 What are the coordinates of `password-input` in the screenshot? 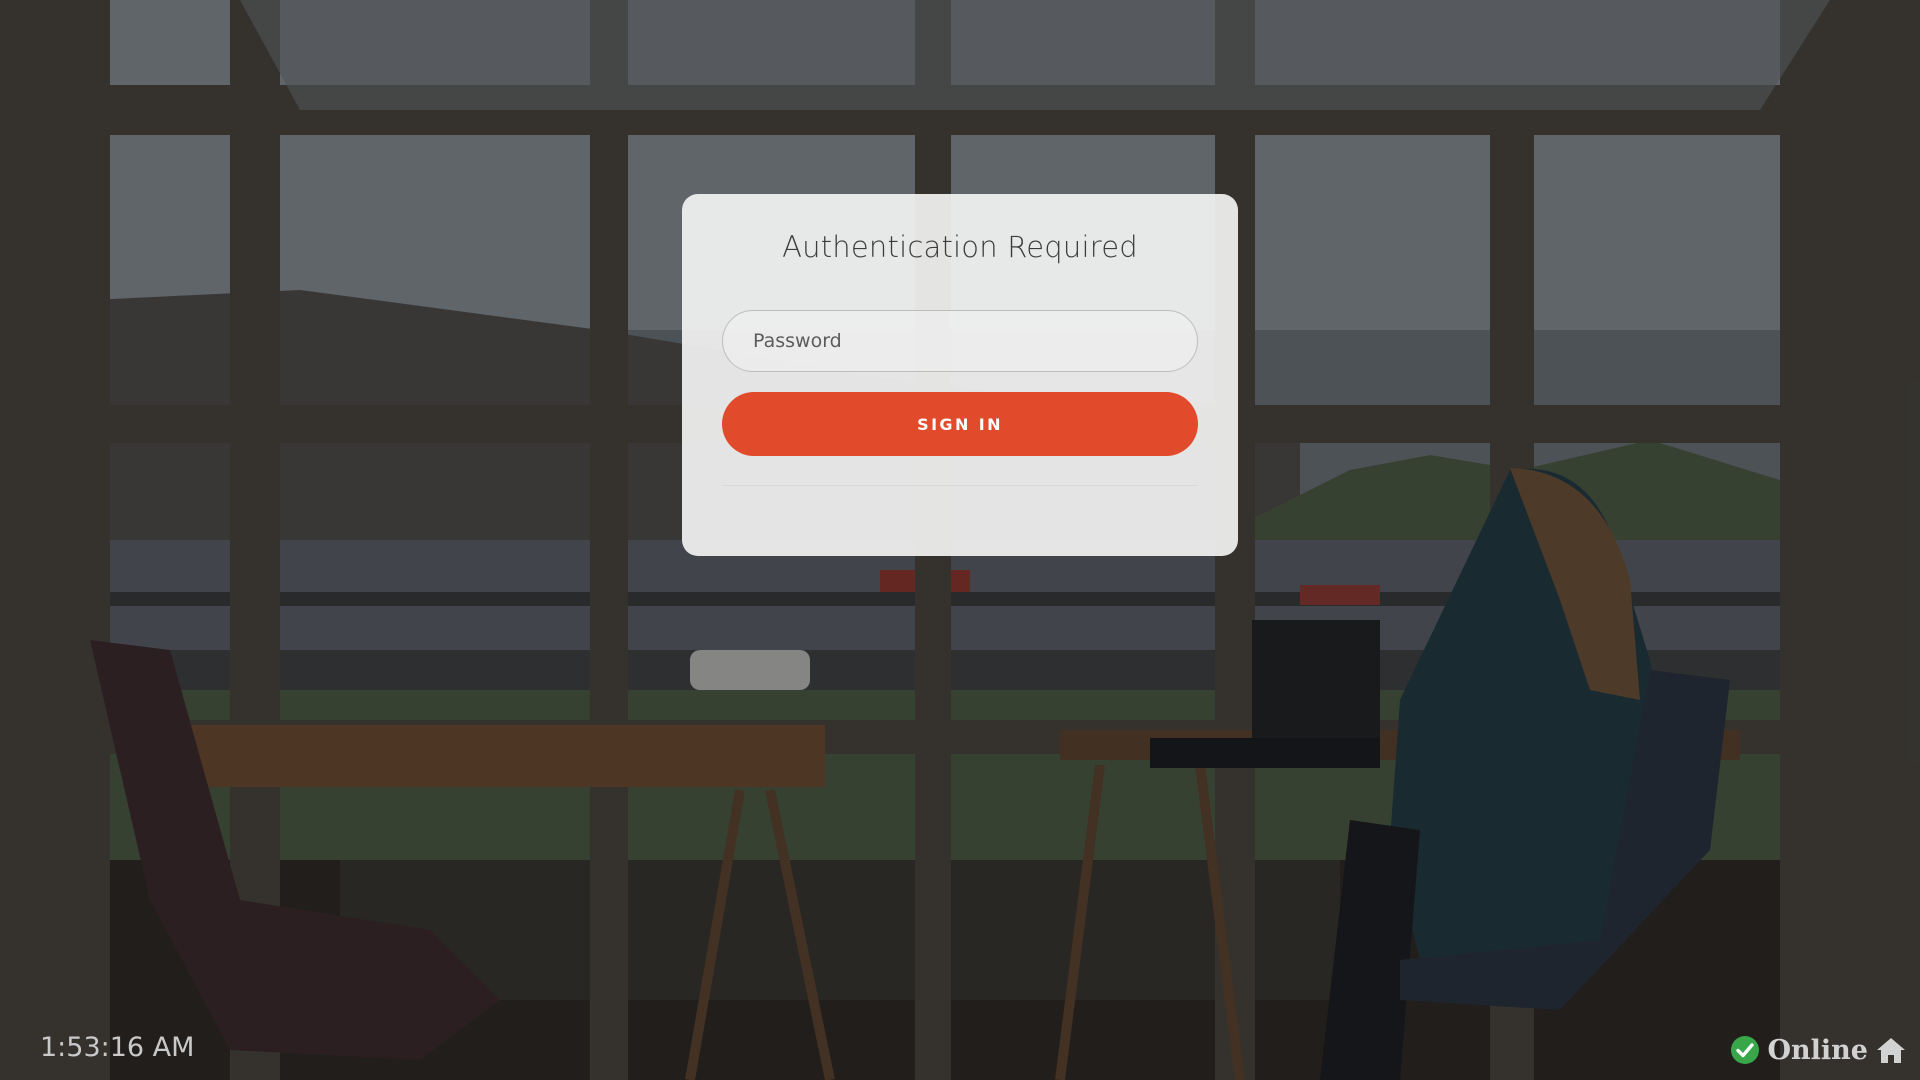 It's located at (960, 341).